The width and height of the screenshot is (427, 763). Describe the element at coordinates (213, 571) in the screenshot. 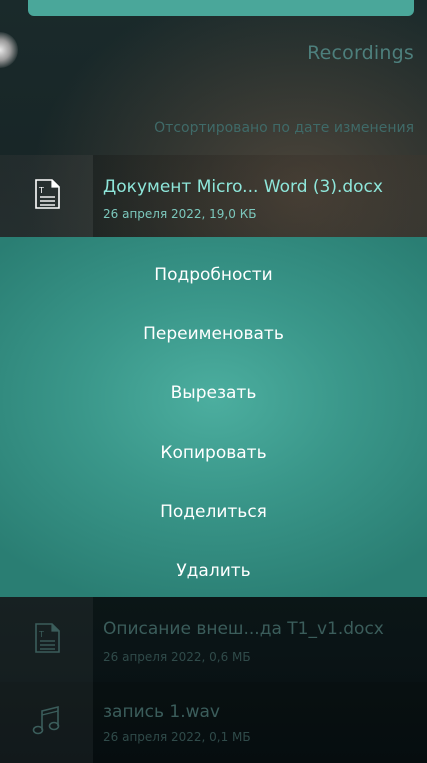

I see `menu-item-delete: Удалить` at that location.